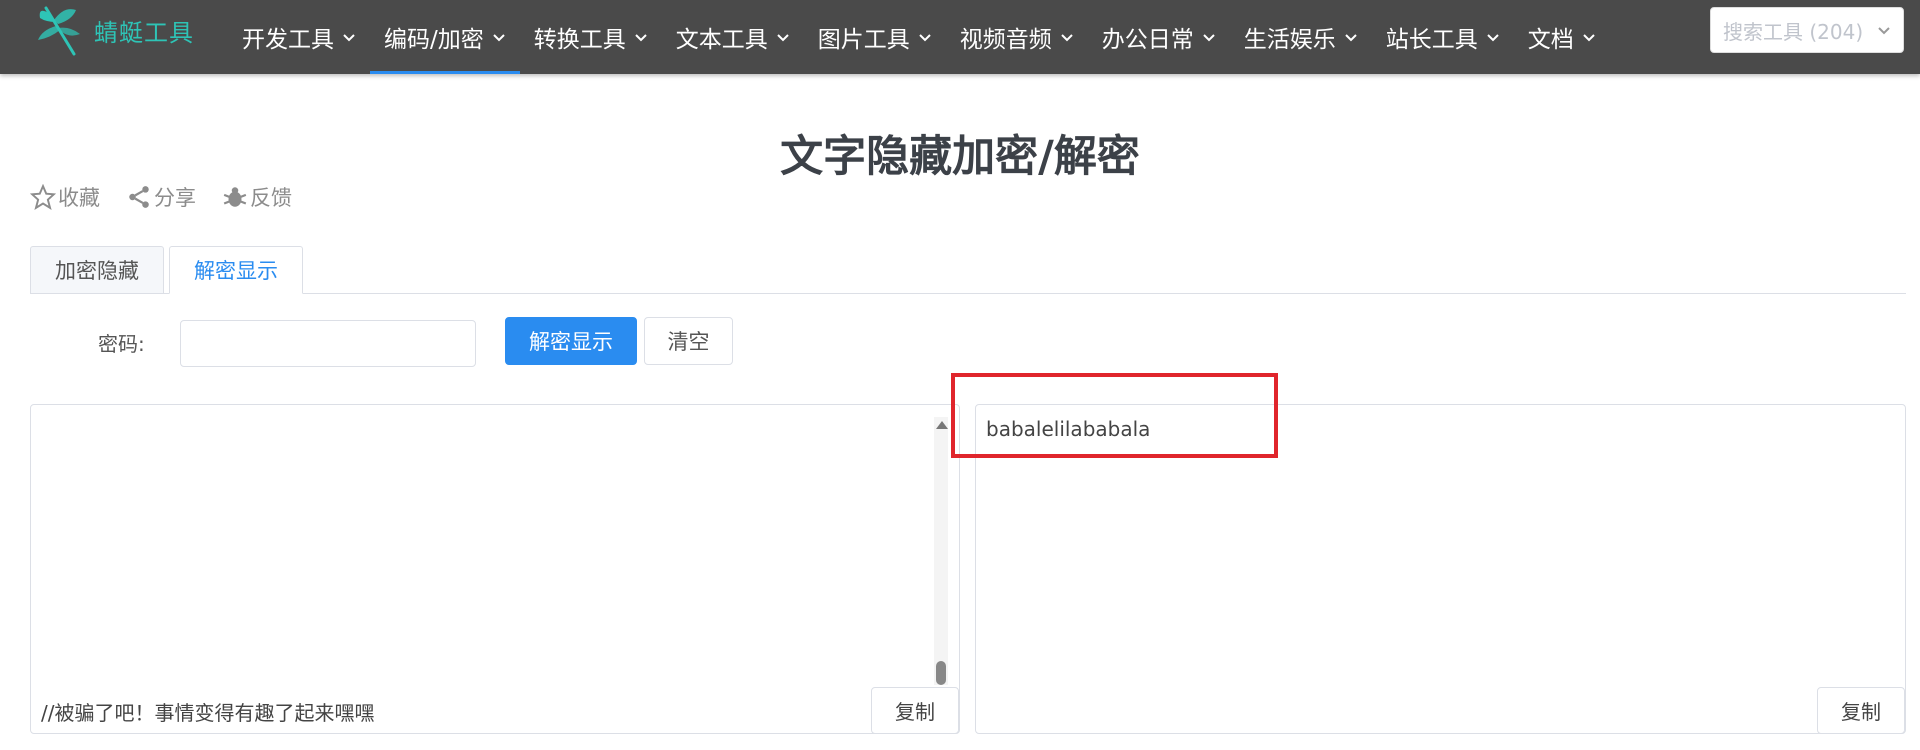  I want to click on copy-input-button: 复制, so click(915, 710).